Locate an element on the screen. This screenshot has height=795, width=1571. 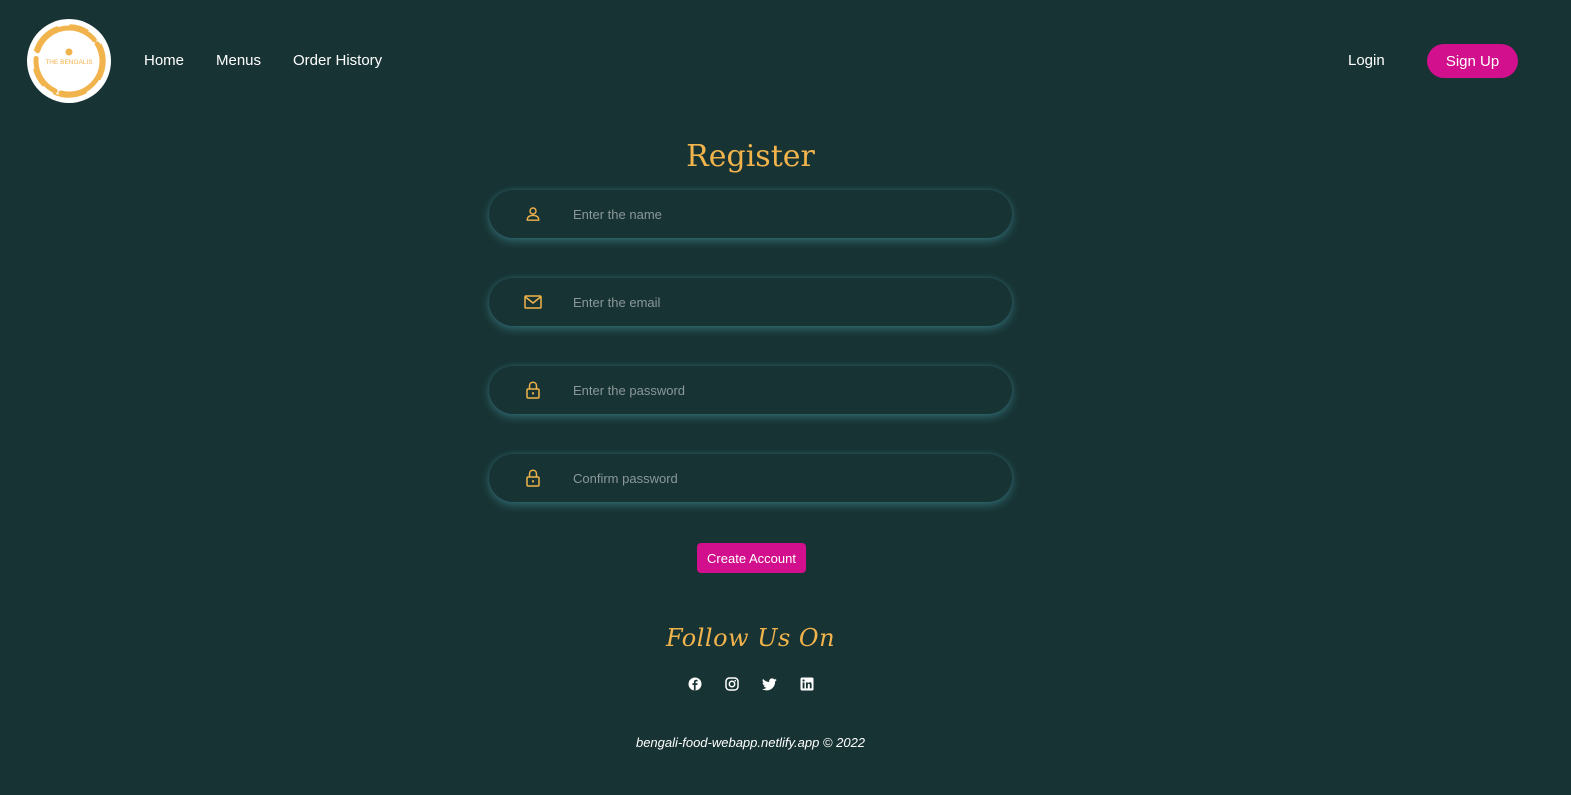
mail-icon is located at coordinates (533, 302).